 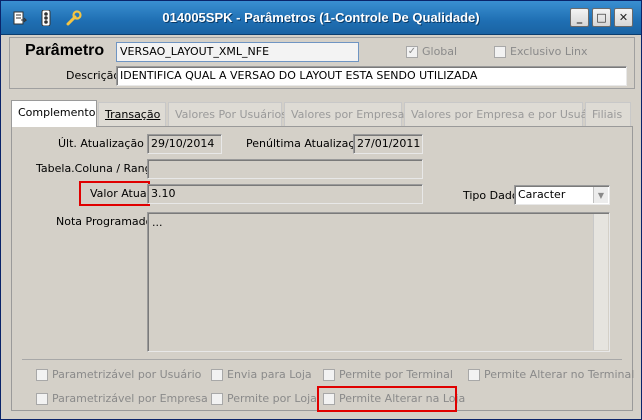 I want to click on exclusivo-linx-checkbox-label: Exclusivo Linx, so click(x=549, y=51).